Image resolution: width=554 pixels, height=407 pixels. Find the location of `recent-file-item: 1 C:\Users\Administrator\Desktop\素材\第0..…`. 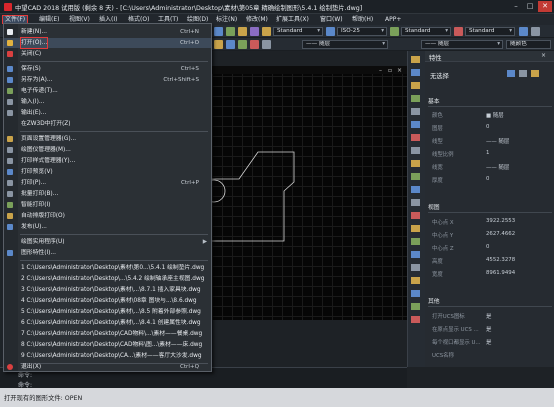

recent-file-item: 1 C:\Users\Administrator\Desktop\素材\第0..… is located at coordinates (107, 268).